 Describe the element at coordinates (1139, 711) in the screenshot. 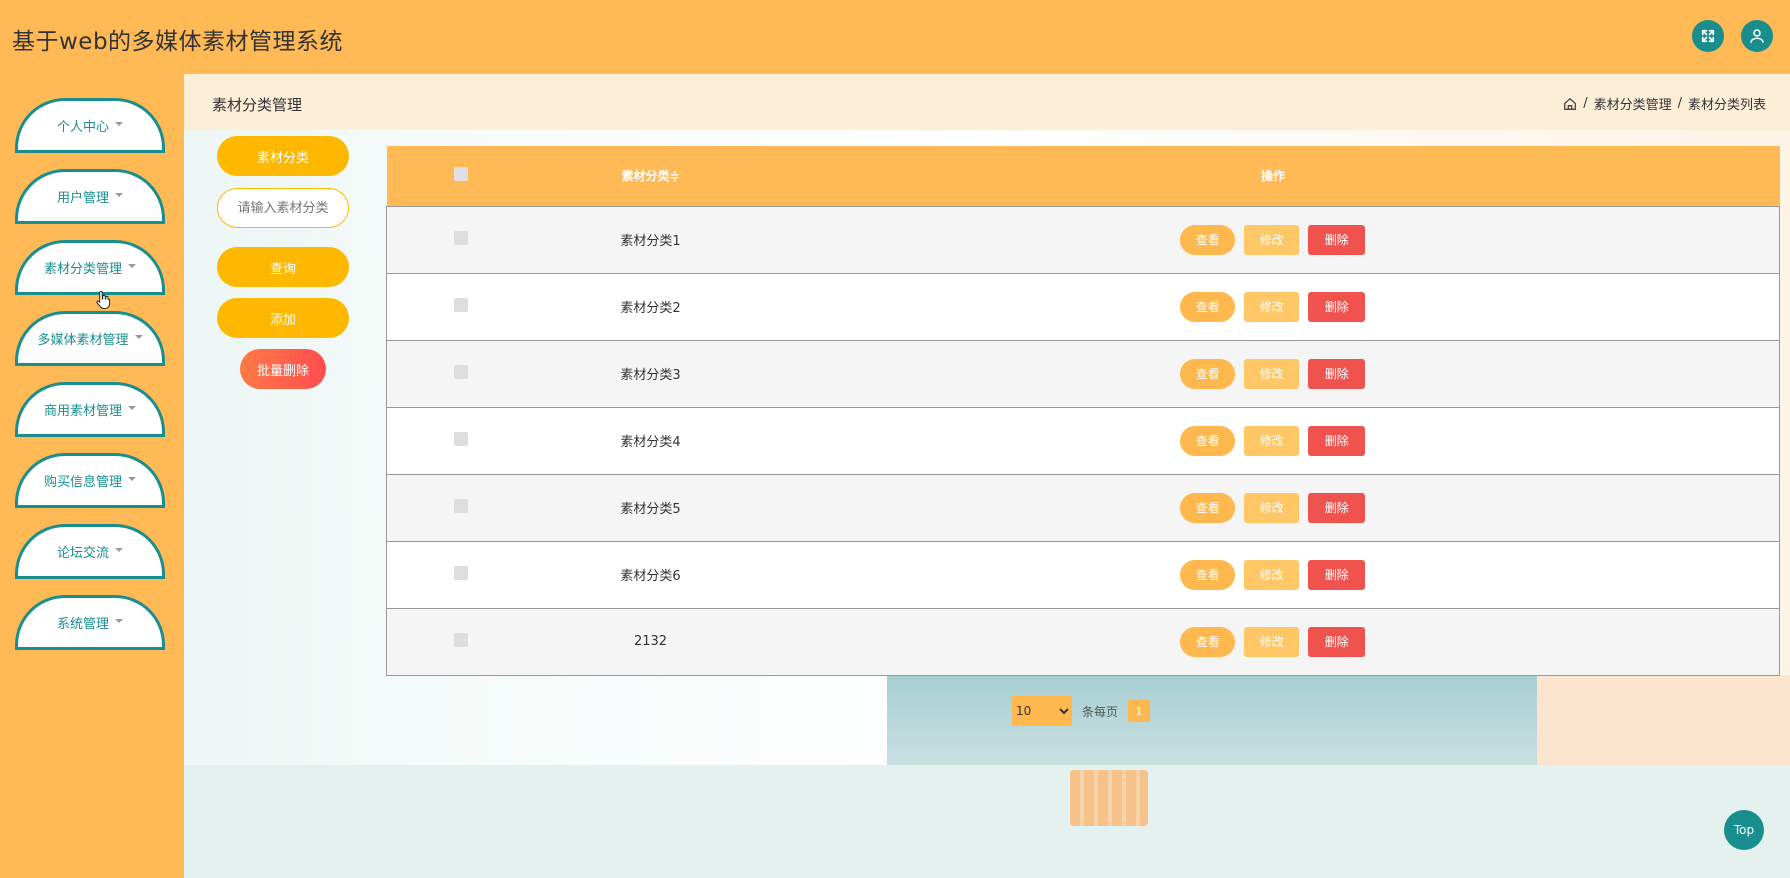

I see `page-number-button: 1` at that location.